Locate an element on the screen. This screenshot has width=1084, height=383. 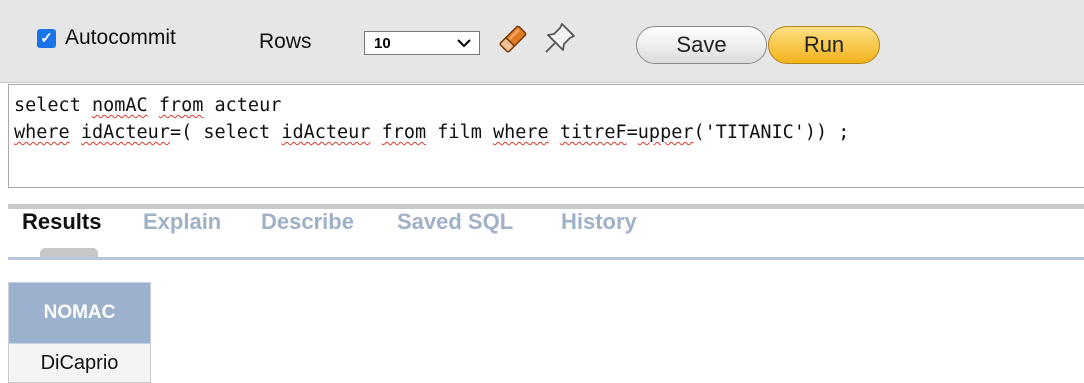
sql-line-1: select nomAC from acteur is located at coordinates (148, 105).